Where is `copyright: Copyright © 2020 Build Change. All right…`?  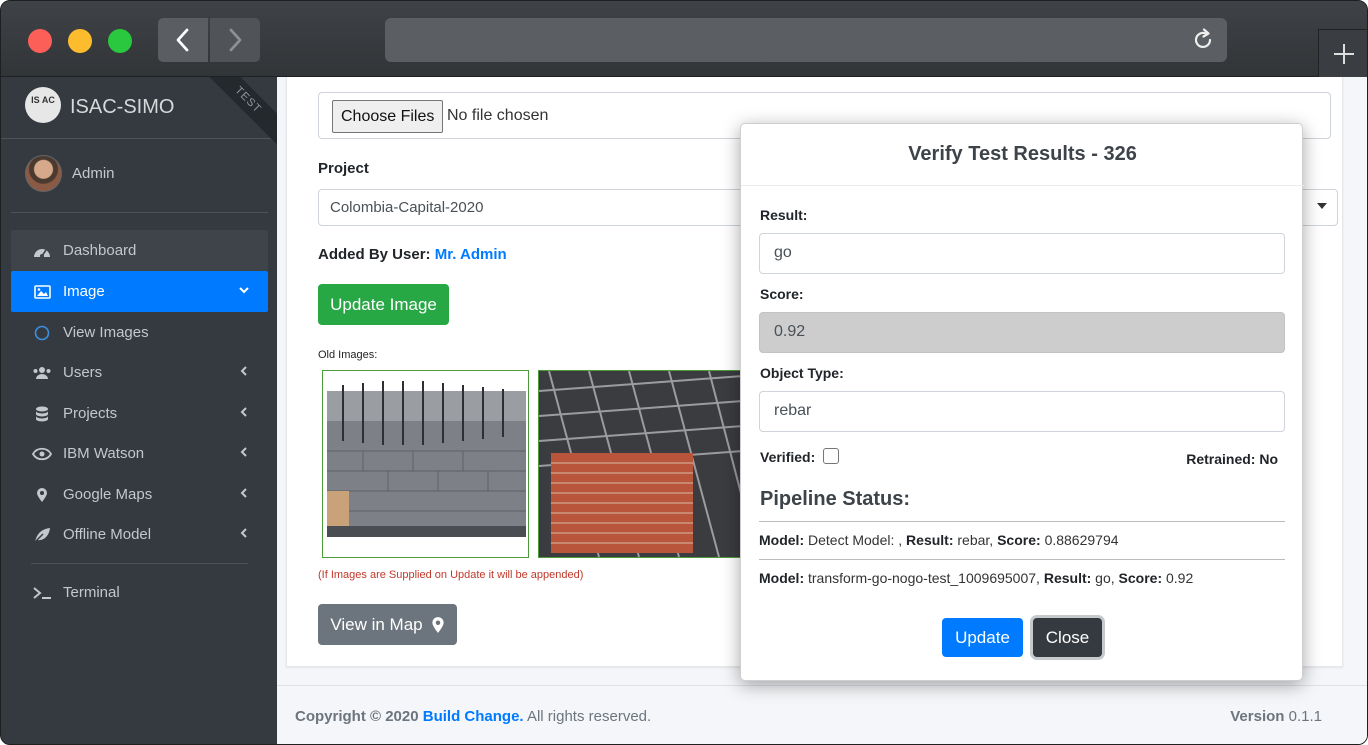
copyright: Copyright © 2020 Build Change. All right… is located at coordinates (473, 716).